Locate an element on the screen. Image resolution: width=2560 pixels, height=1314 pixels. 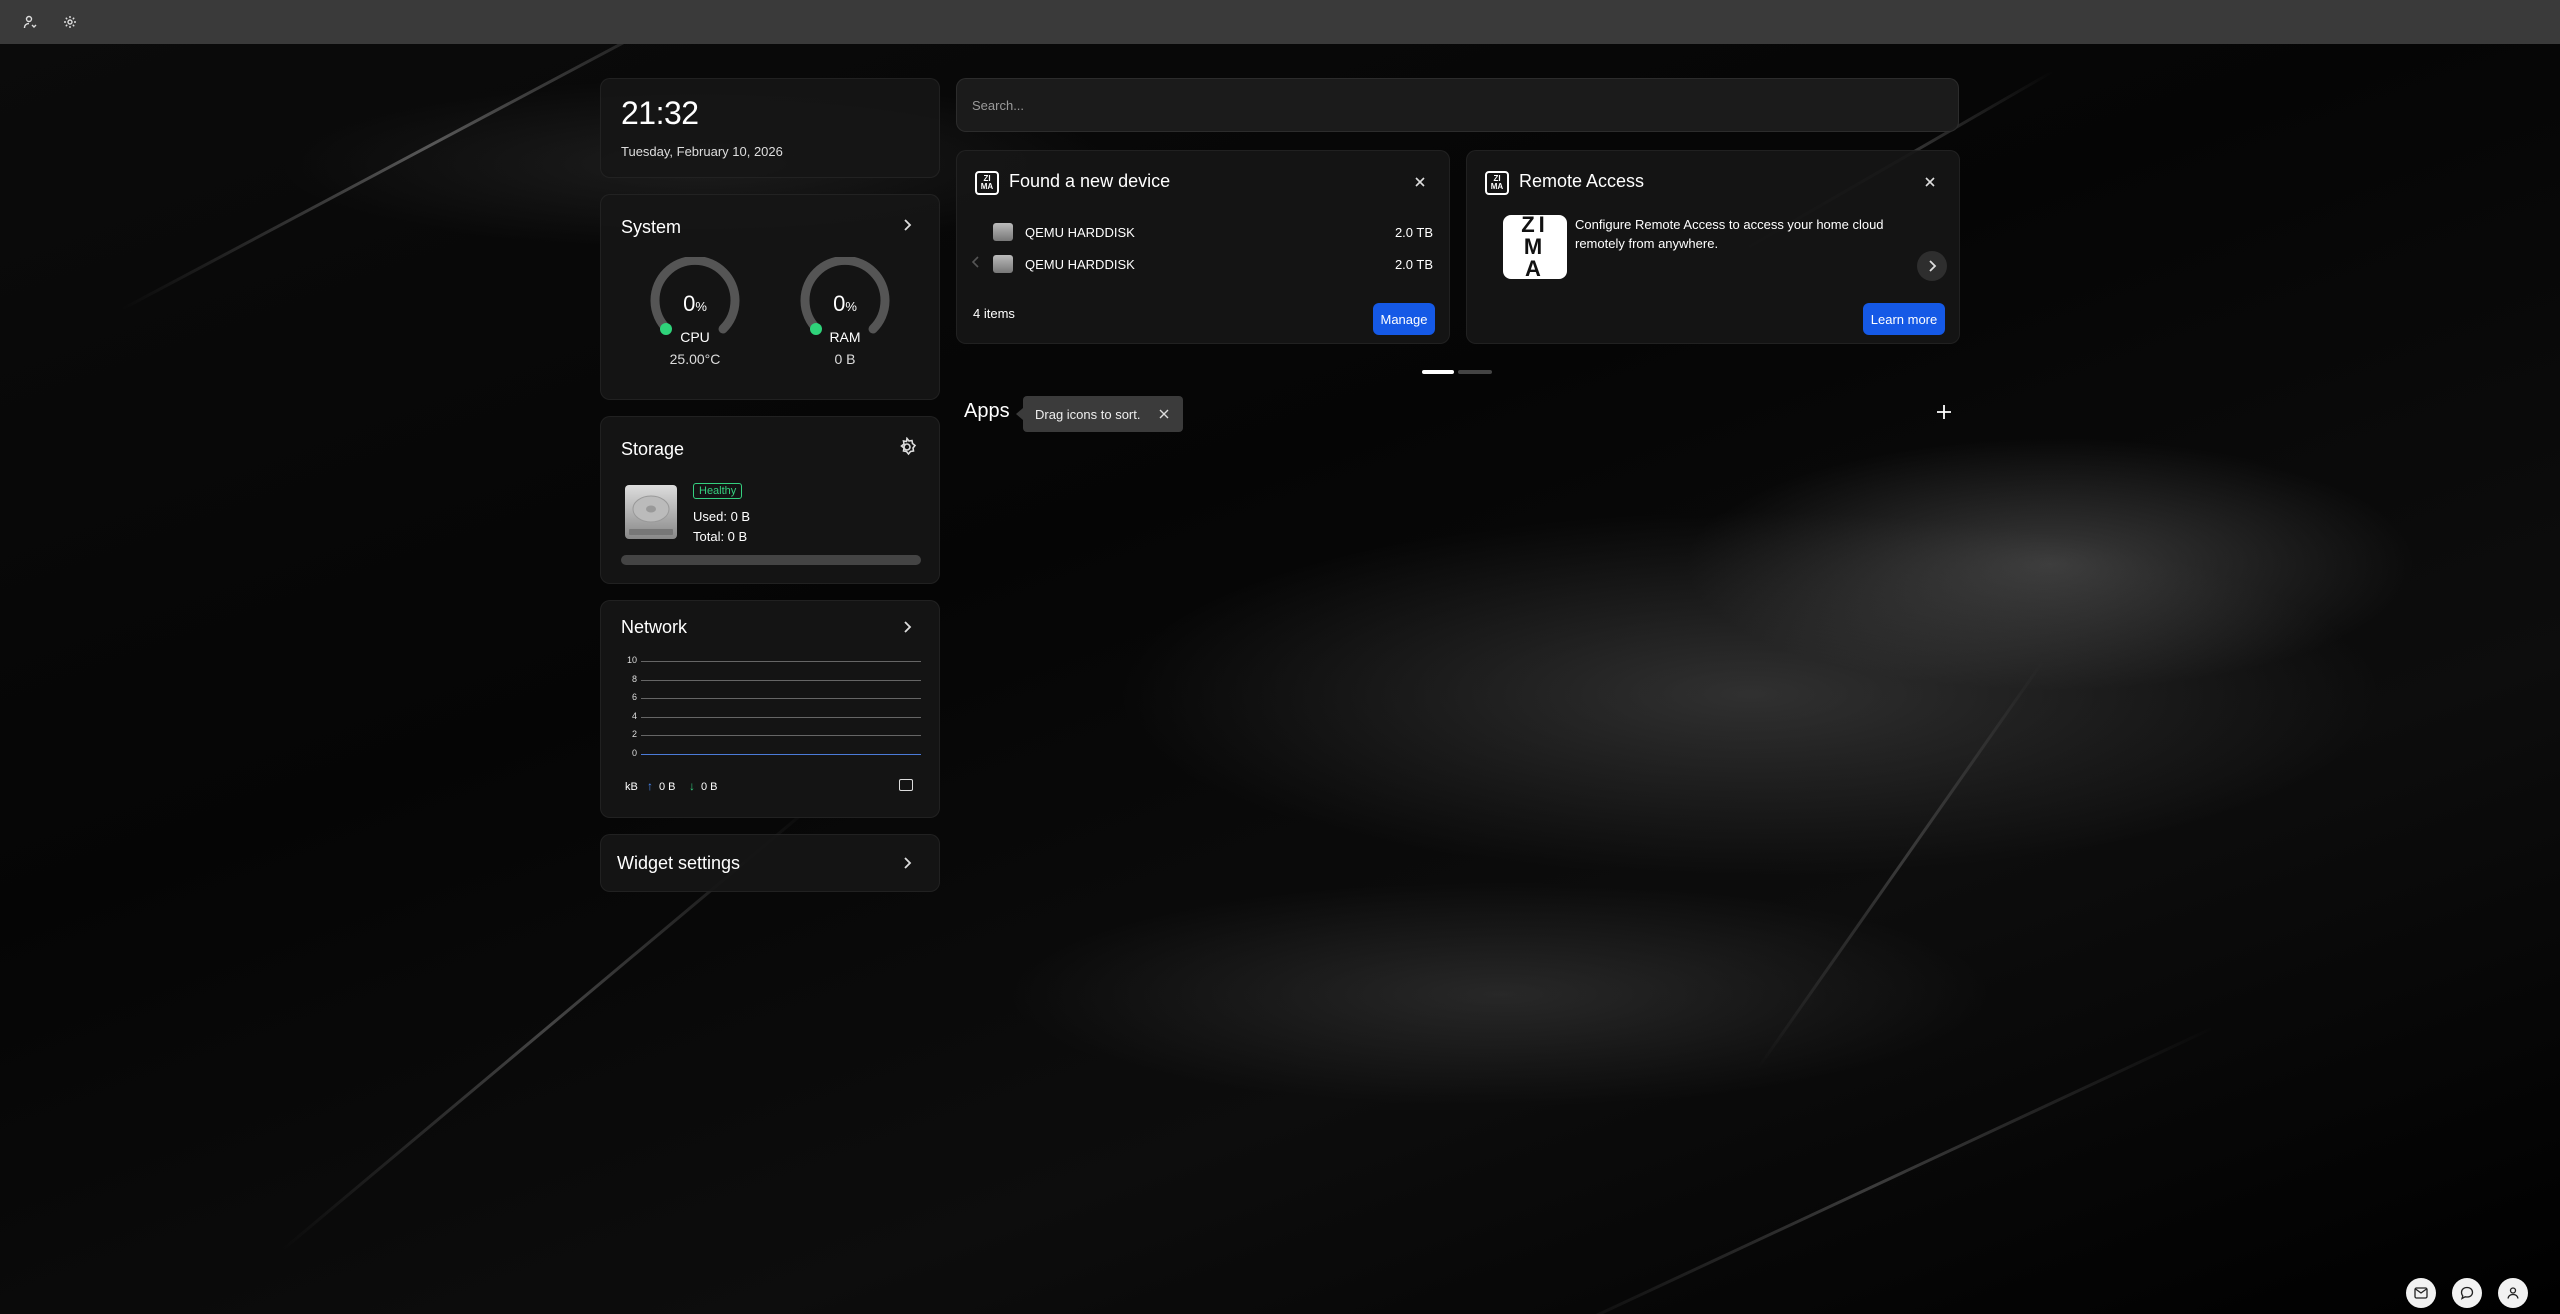
drag-hint-tooltip: Drag icons to sort. is located at coordinates (1099, 414).